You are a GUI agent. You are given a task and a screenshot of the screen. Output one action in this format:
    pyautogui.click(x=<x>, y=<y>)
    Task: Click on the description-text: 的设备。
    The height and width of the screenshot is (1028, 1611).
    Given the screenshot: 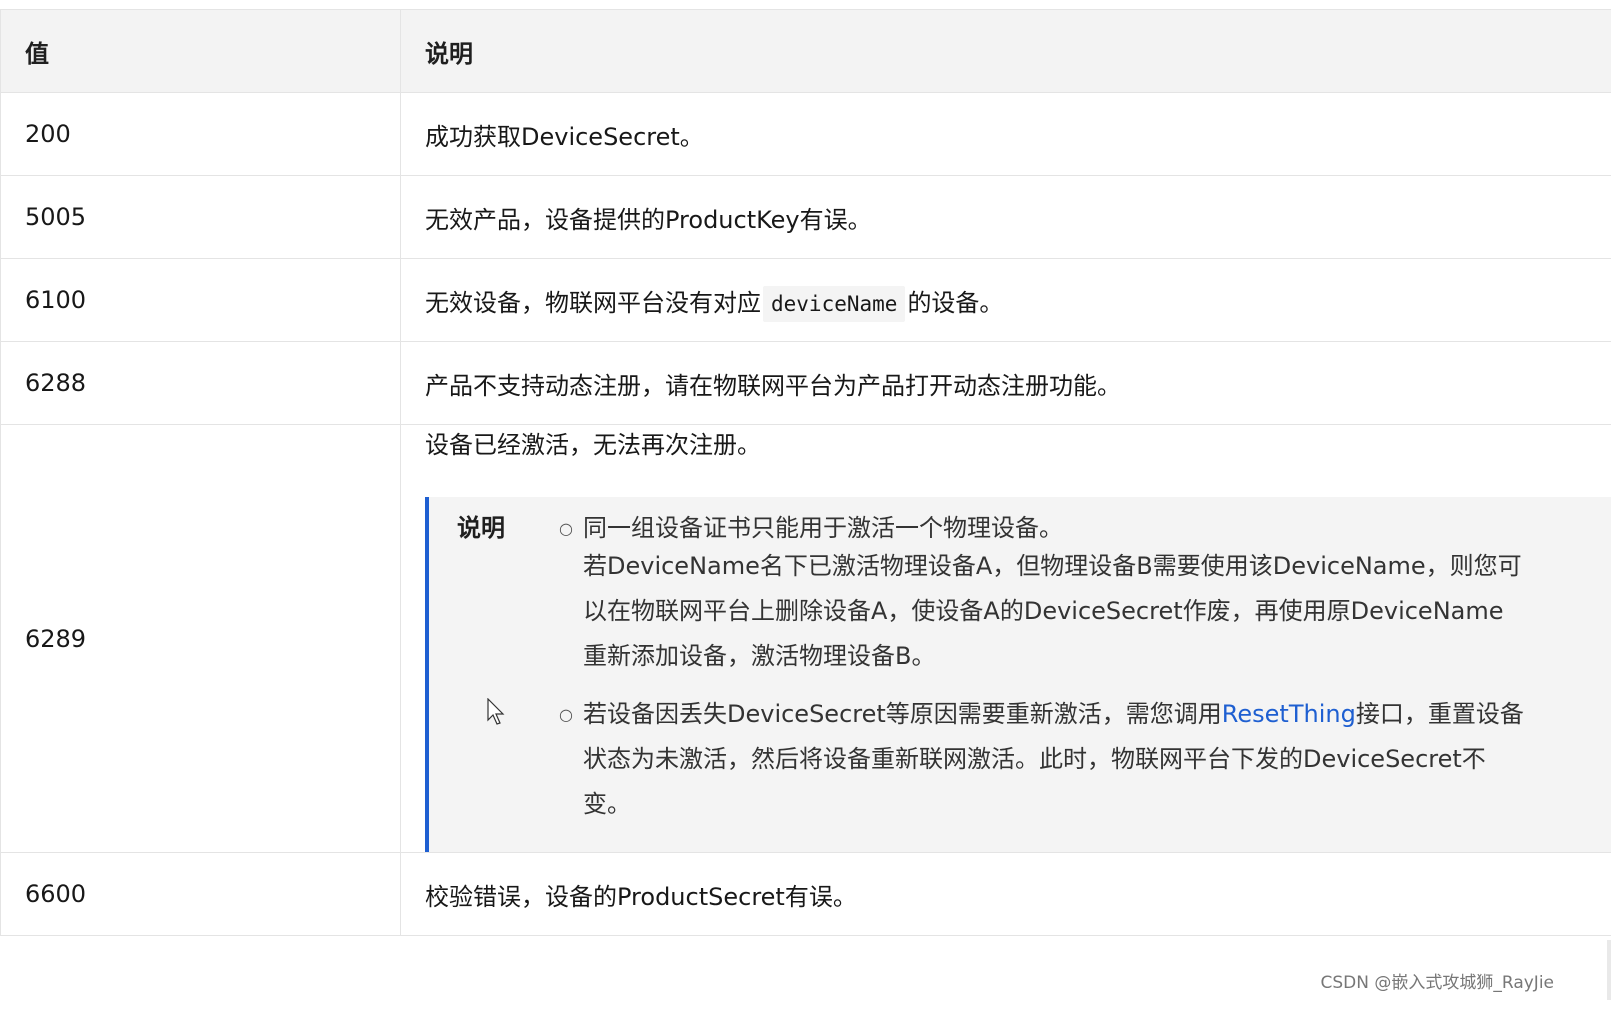 What is the action you would take?
    pyautogui.click(x=955, y=302)
    